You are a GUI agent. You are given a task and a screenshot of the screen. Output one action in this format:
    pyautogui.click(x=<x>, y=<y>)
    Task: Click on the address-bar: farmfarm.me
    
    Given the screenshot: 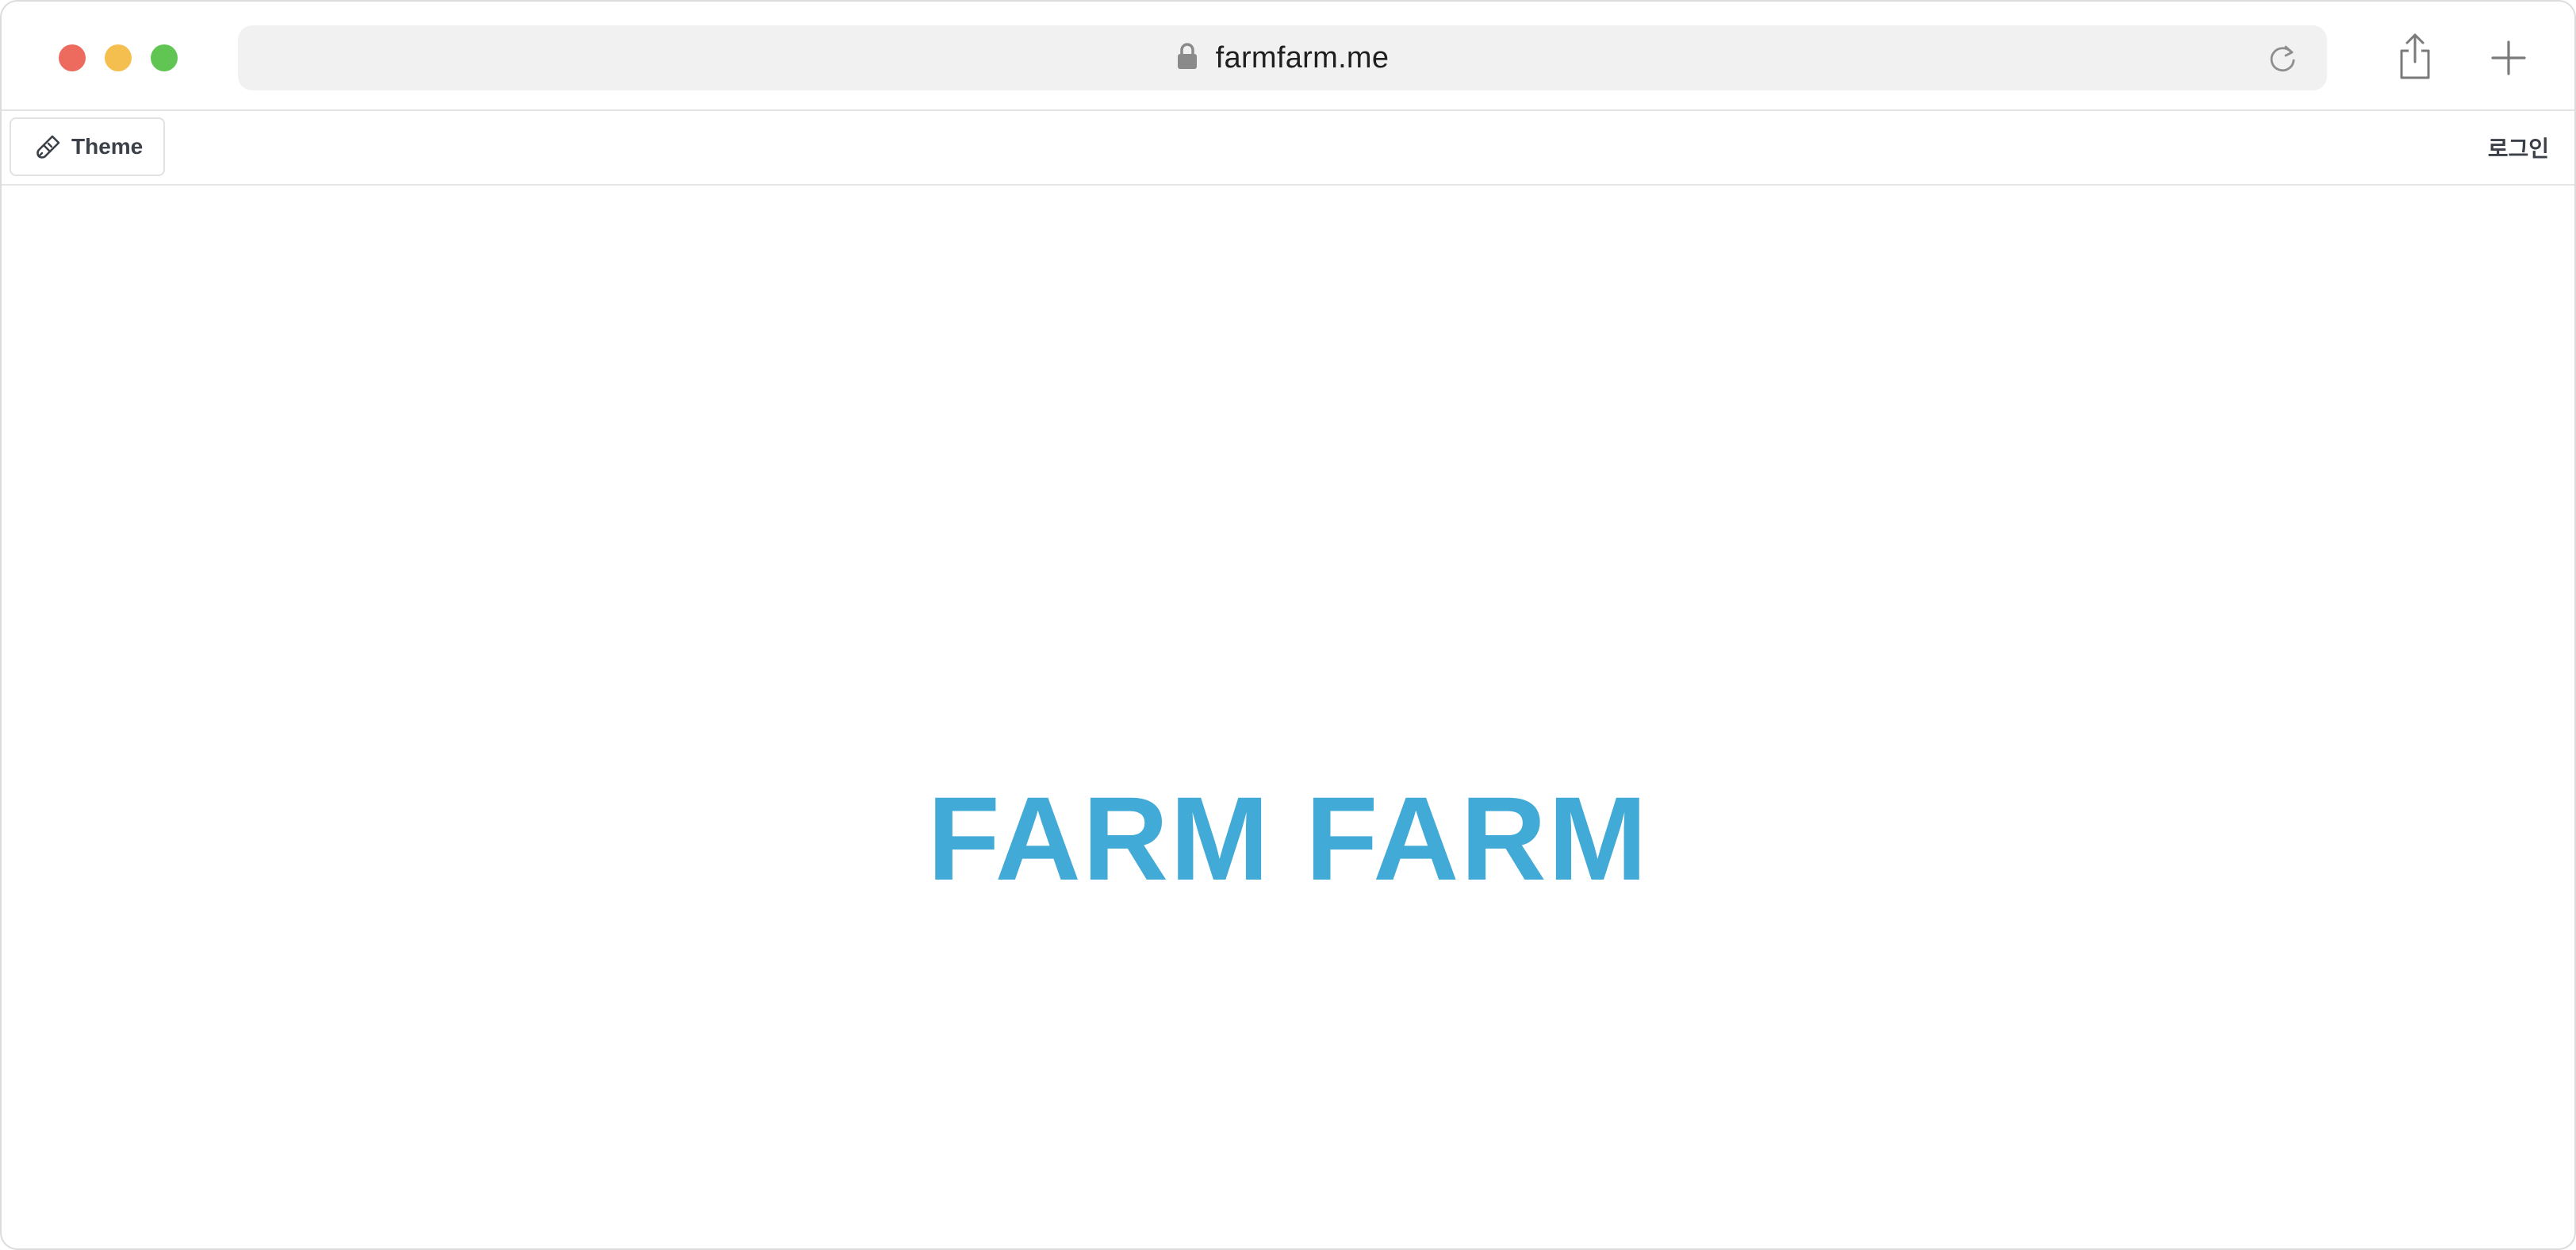 What is the action you would take?
    pyautogui.click(x=1283, y=57)
    